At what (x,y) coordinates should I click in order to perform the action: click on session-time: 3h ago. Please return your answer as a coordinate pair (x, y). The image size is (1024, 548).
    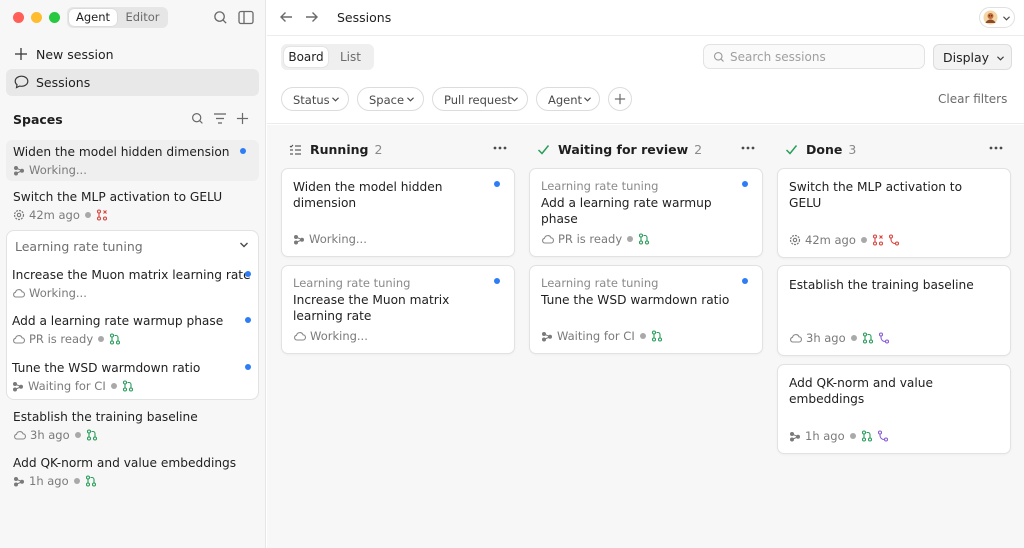
    Looking at the image, I should click on (50, 435).